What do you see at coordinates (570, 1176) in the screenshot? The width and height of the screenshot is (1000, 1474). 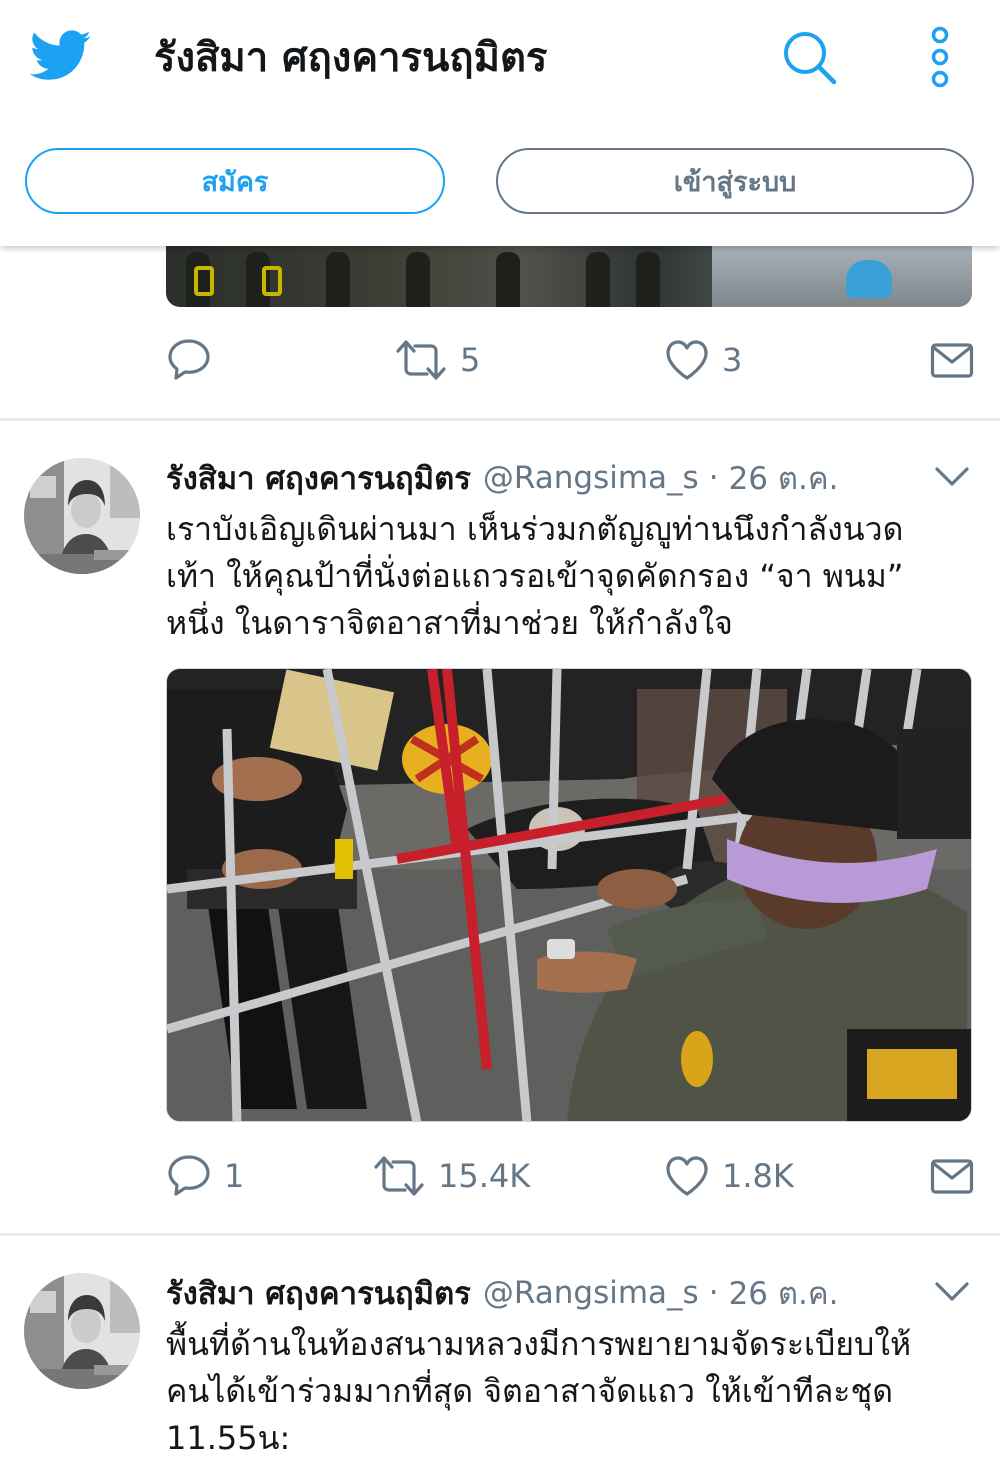 I see `tweet-actions: 1 15.4K 1.8K` at bounding box center [570, 1176].